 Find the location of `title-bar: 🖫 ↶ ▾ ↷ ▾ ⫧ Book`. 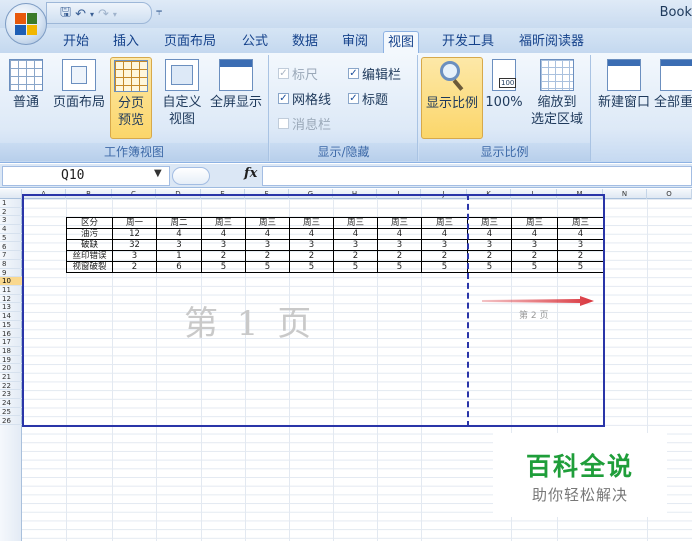

title-bar: 🖫 ↶ ▾ ↷ ▾ ⫧ Book is located at coordinates (346, 14).